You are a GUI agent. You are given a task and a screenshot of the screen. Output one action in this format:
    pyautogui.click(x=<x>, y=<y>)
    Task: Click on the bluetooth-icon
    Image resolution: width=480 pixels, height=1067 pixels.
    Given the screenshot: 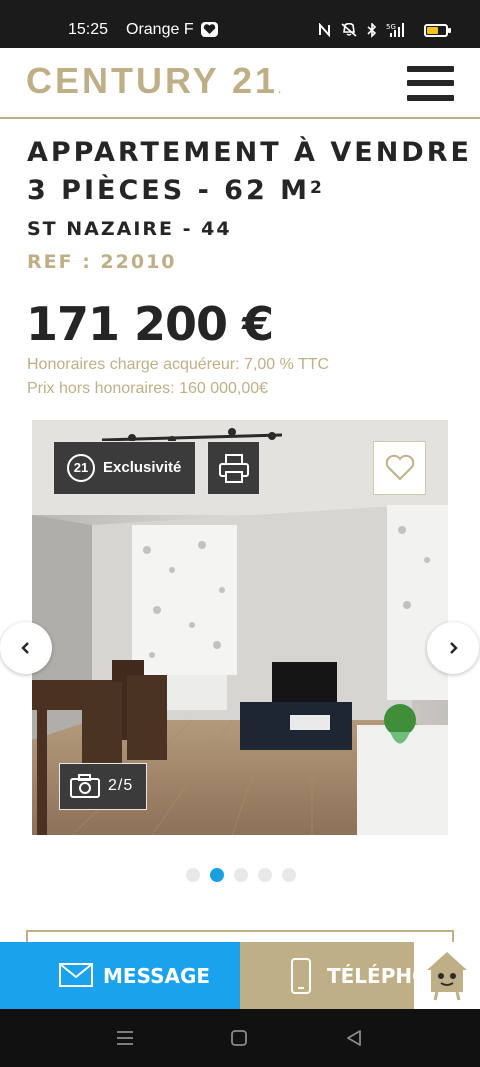 What is the action you would take?
    pyautogui.click(x=372, y=30)
    